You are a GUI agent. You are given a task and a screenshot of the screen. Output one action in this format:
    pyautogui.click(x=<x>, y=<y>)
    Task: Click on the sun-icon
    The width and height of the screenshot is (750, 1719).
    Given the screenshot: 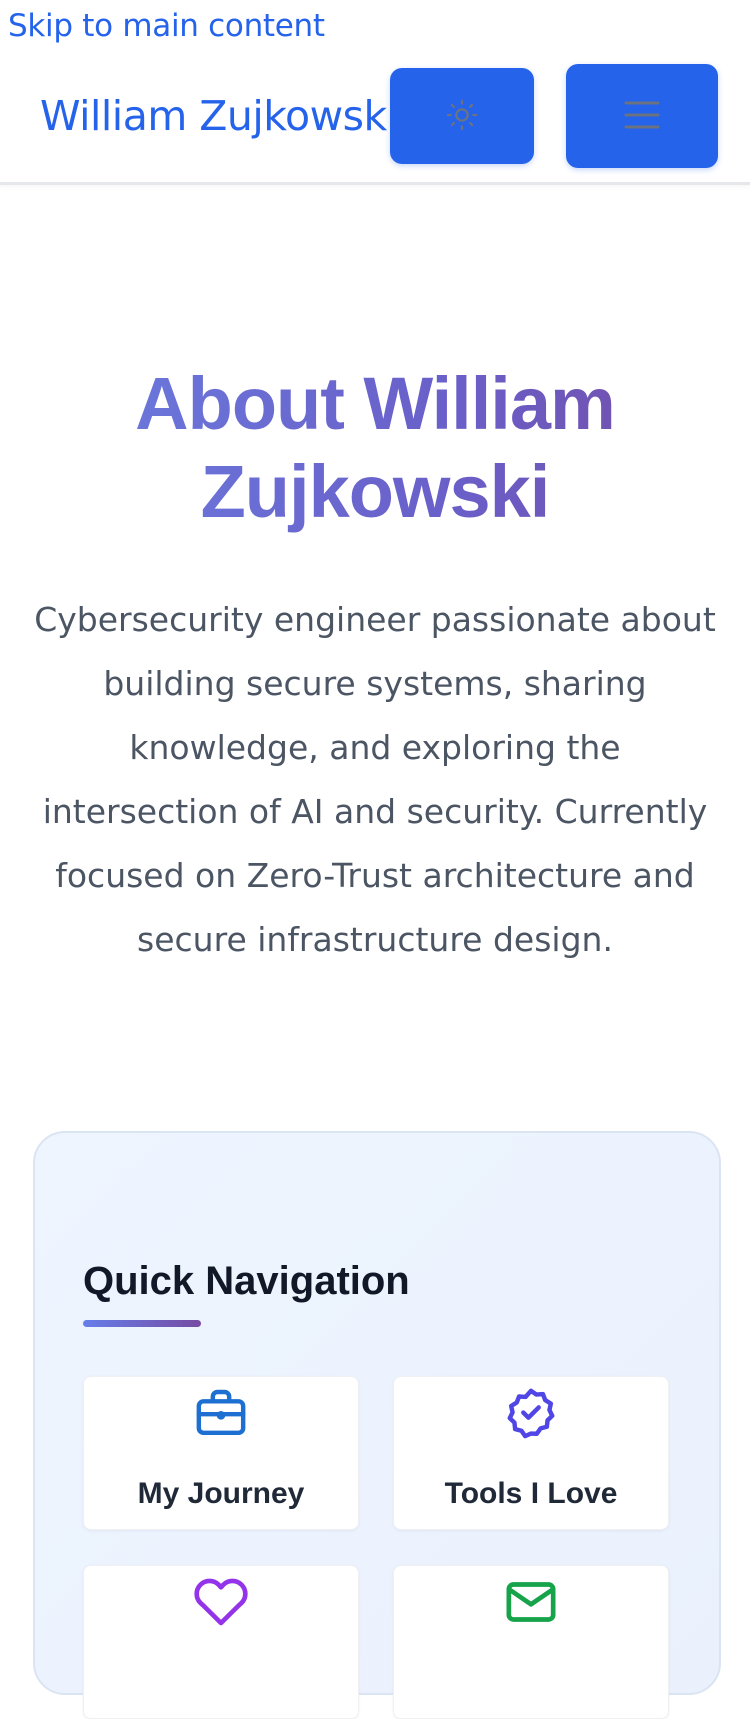 What is the action you would take?
    pyautogui.click(x=462, y=116)
    